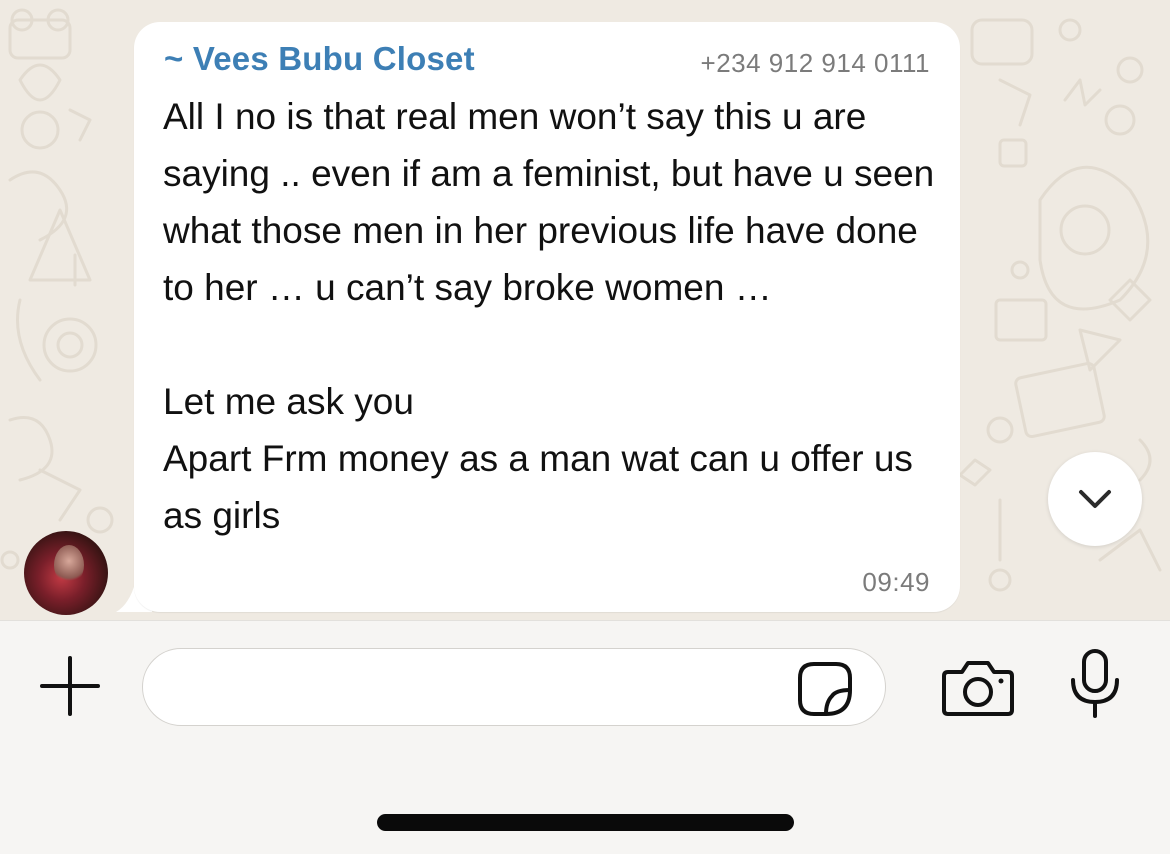  I want to click on sender-avatar, so click(66, 573).